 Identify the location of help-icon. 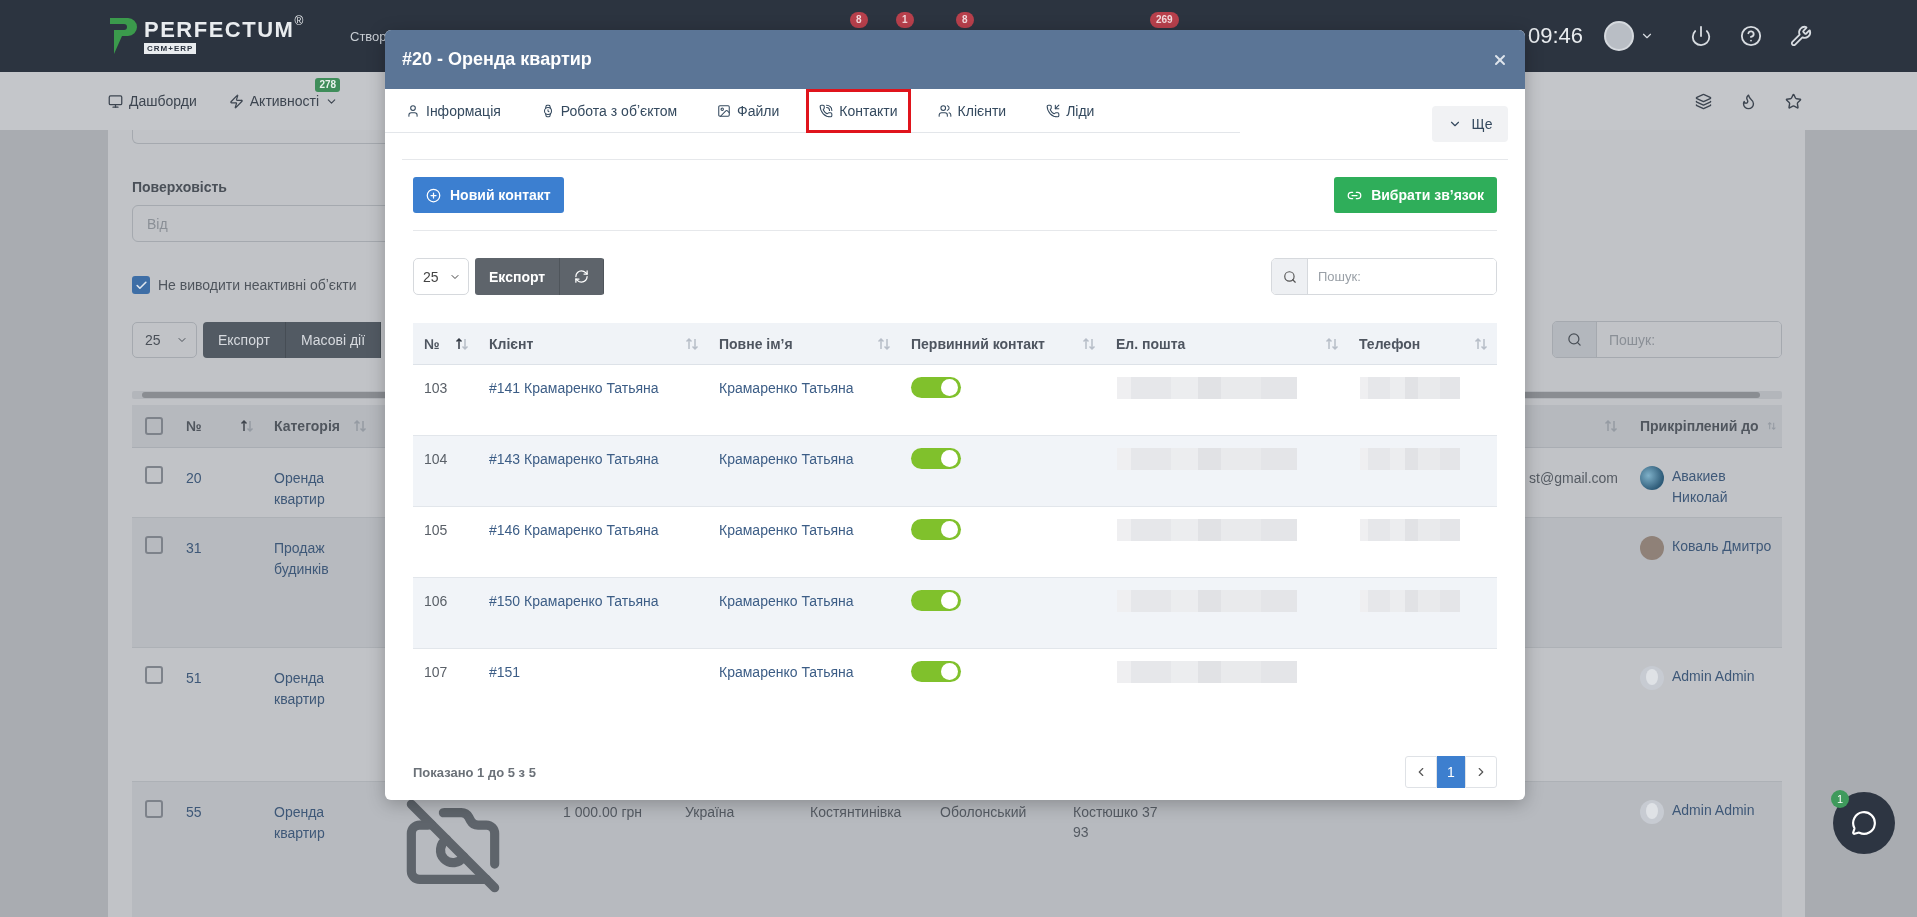
(1751, 36).